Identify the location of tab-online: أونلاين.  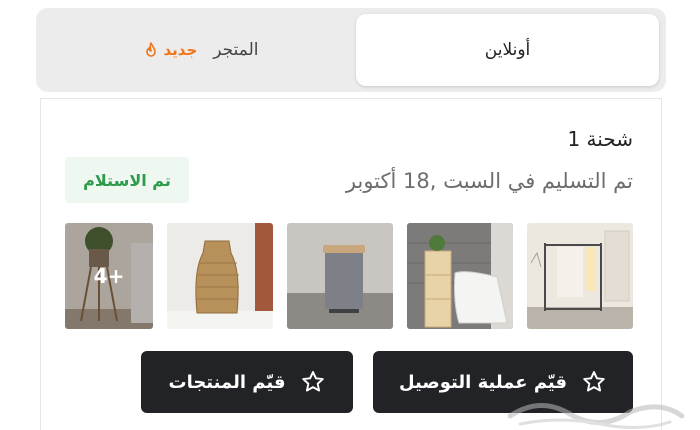
(507, 50).